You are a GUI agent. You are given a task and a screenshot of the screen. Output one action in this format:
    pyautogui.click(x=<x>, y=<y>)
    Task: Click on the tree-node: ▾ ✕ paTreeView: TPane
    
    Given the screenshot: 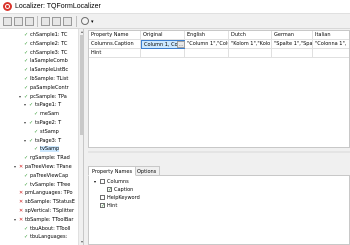 What is the action you would take?
    pyautogui.click(x=43, y=167)
    